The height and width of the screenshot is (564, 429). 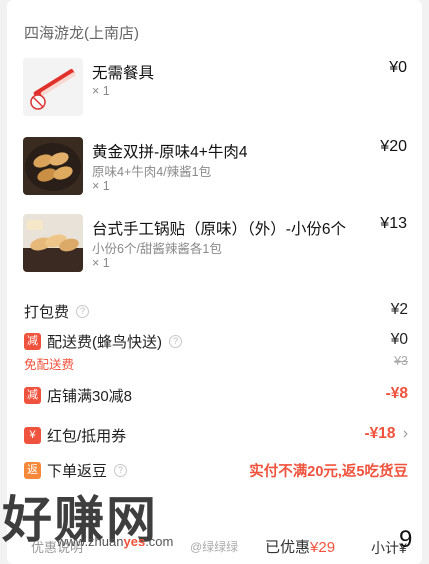 I want to click on packing-fee-row: 打包费 ? ¥2, so click(x=216, y=312).